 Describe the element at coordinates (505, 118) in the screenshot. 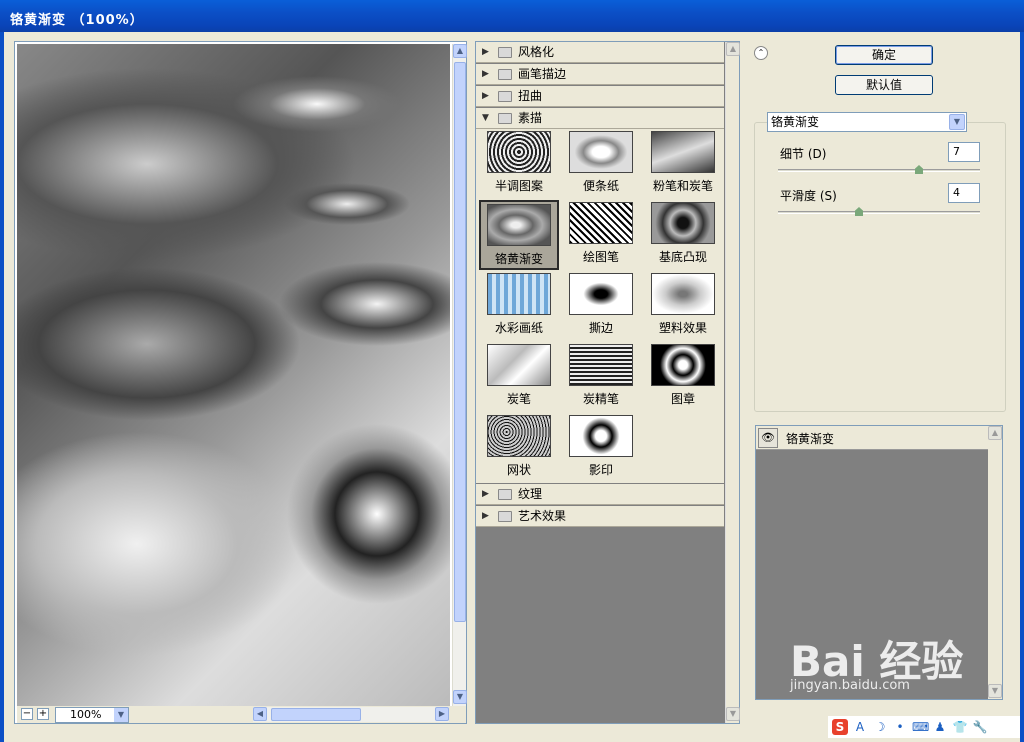

I see `open-folder-icon` at that location.